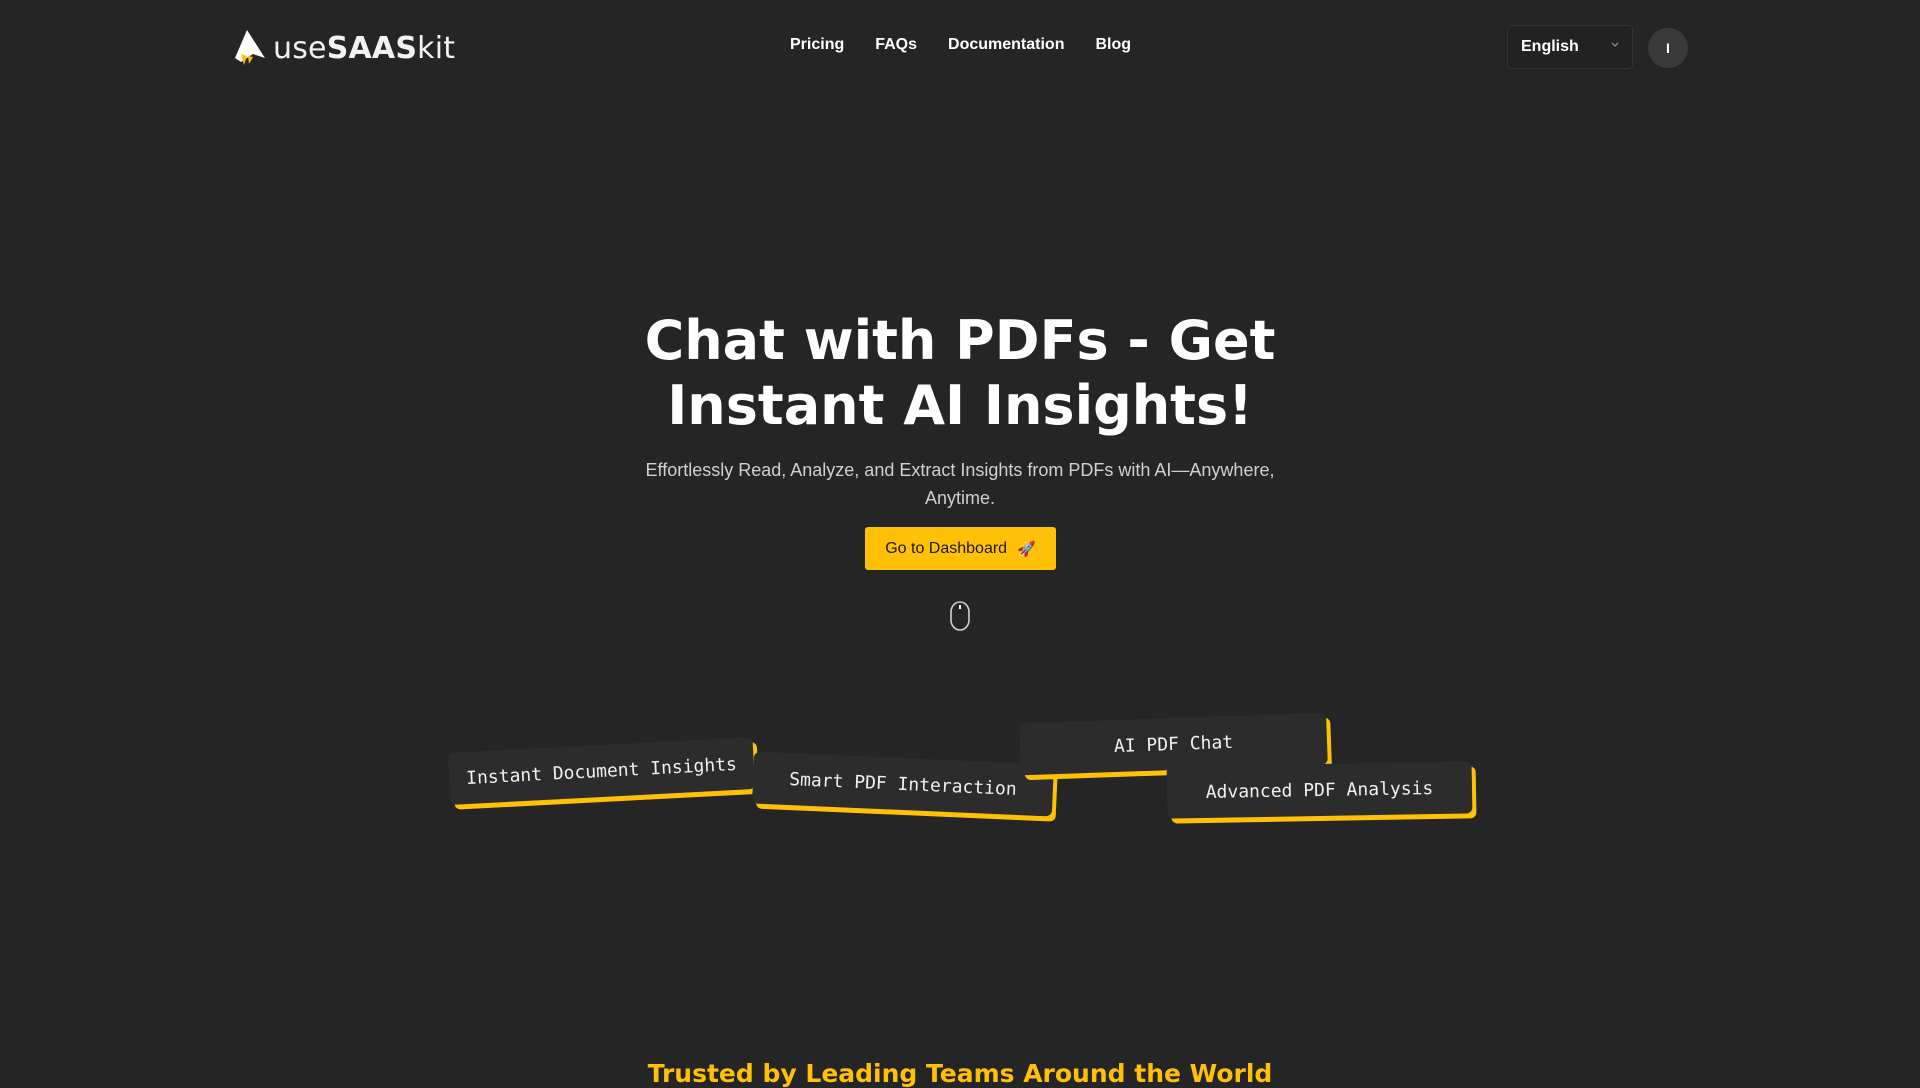 The height and width of the screenshot is (1088, 1920). Describe the element at coordinates (1006, 45) in the screenshot. I see `nav-link-documentation: Documentation` at that location.